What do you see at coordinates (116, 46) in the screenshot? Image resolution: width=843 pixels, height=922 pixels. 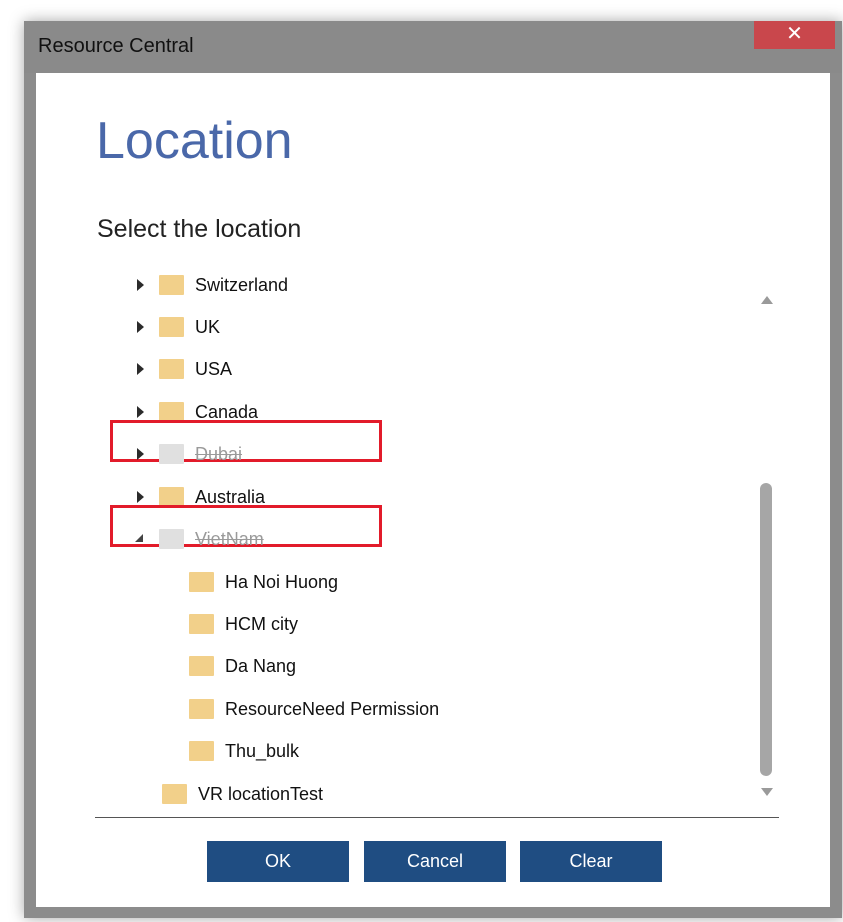 I see `window-title: Resource Central` at bounding box center [116, 46].